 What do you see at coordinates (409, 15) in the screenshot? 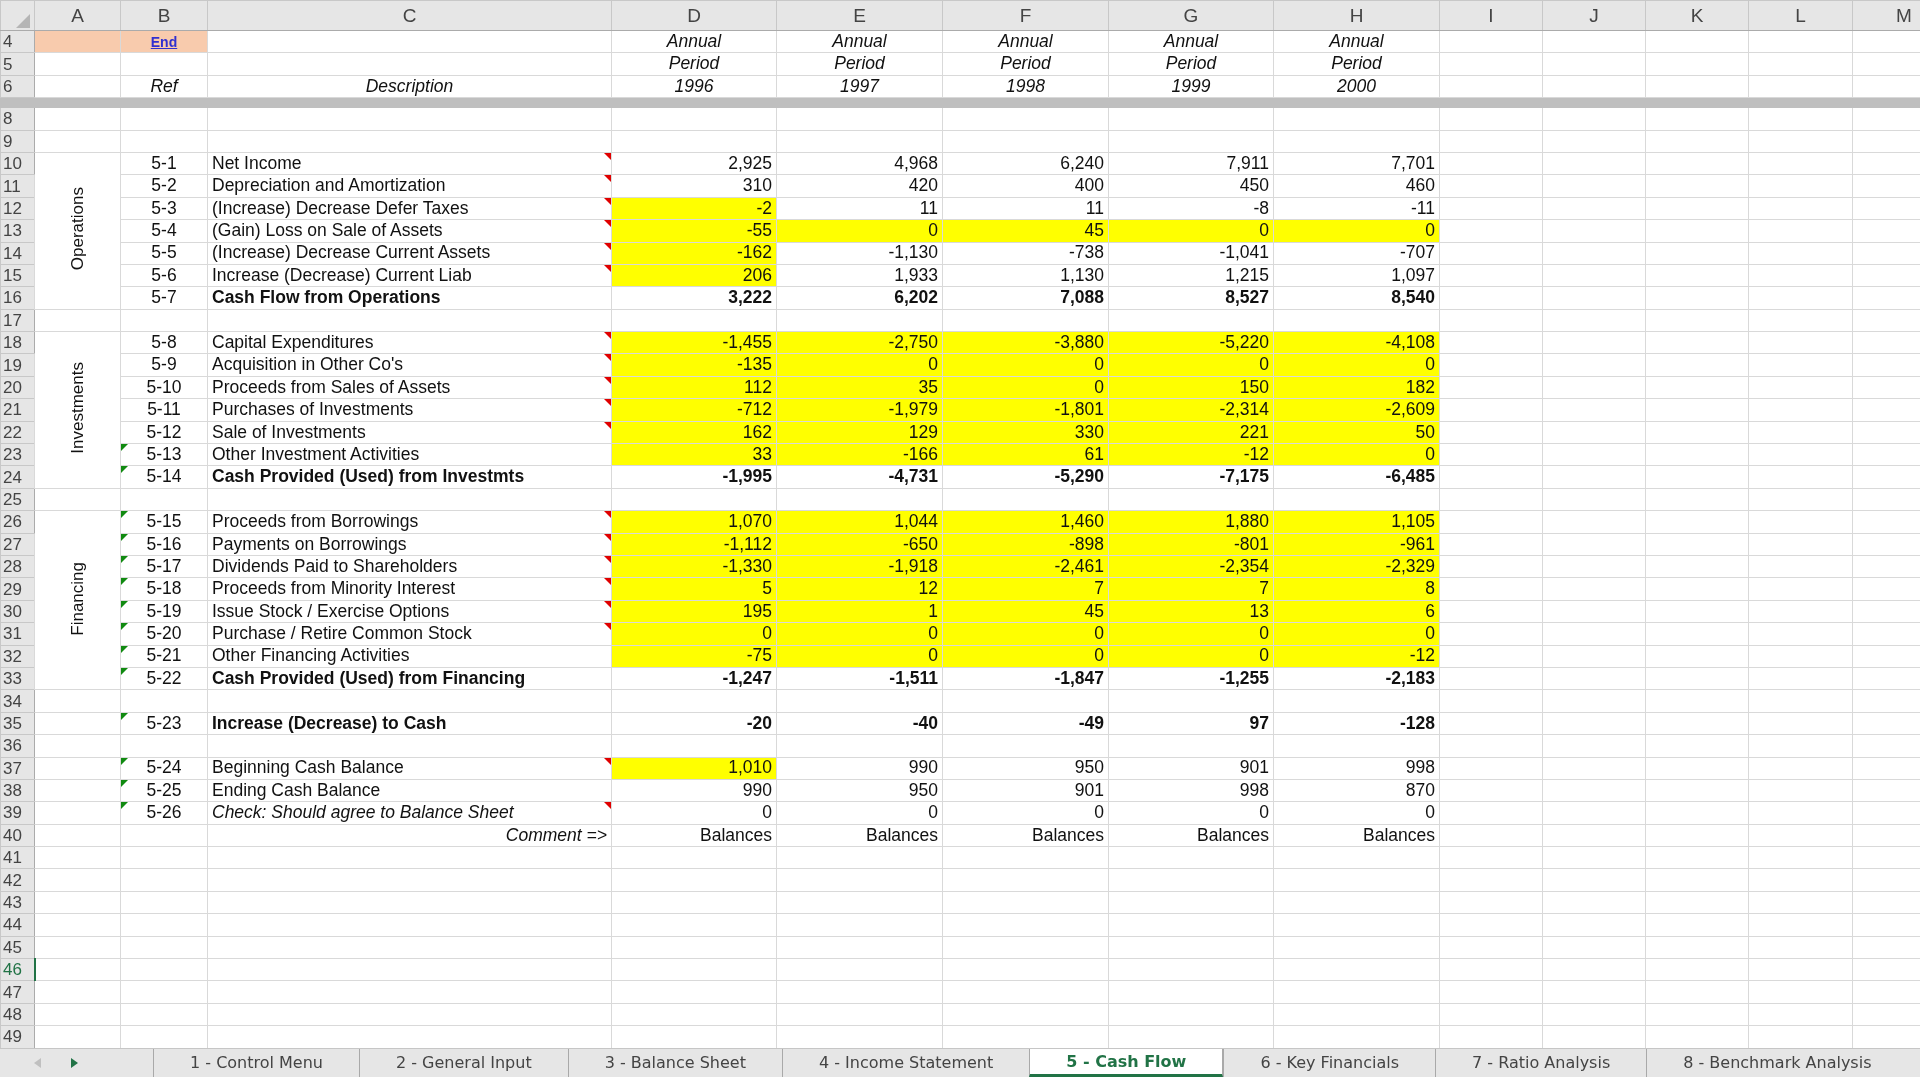
I see `column-header: C` at bounding box center [409, 15].